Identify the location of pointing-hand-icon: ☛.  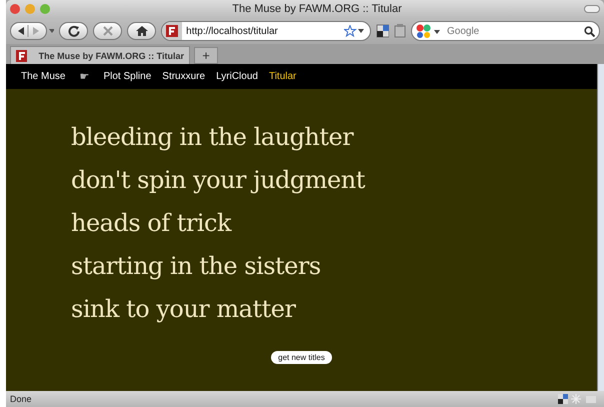
(84, 76).